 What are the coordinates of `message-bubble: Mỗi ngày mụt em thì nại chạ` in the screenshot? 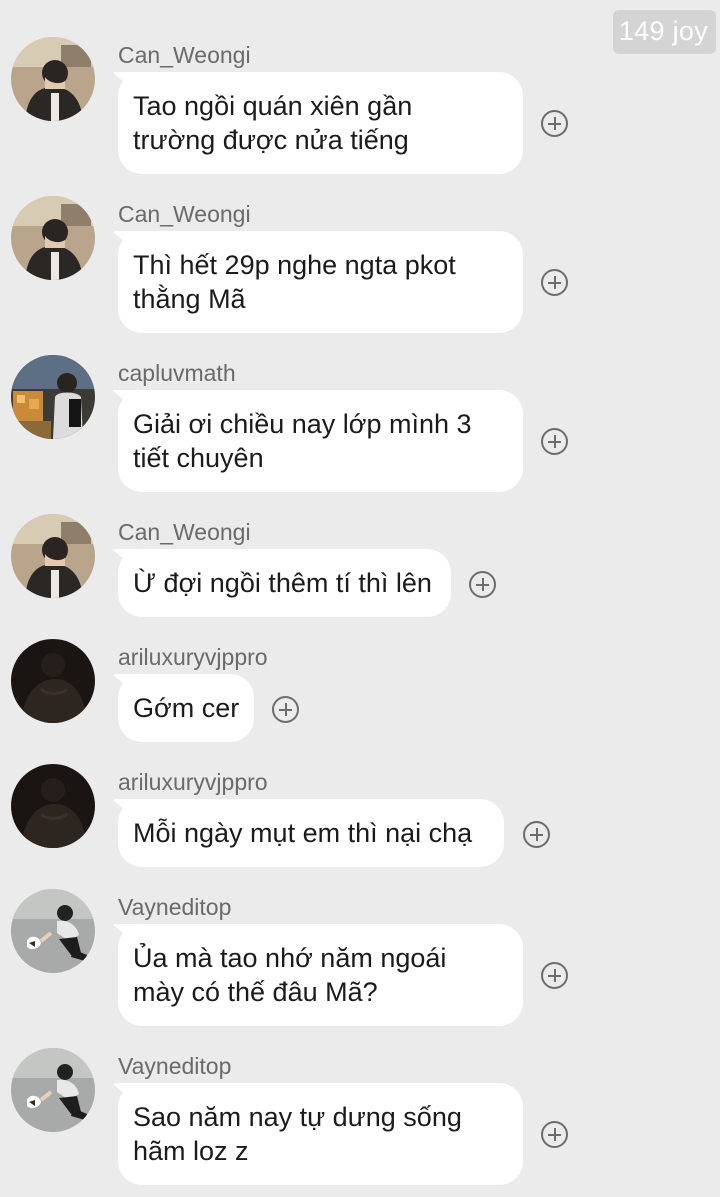 It's located at (311, 833).